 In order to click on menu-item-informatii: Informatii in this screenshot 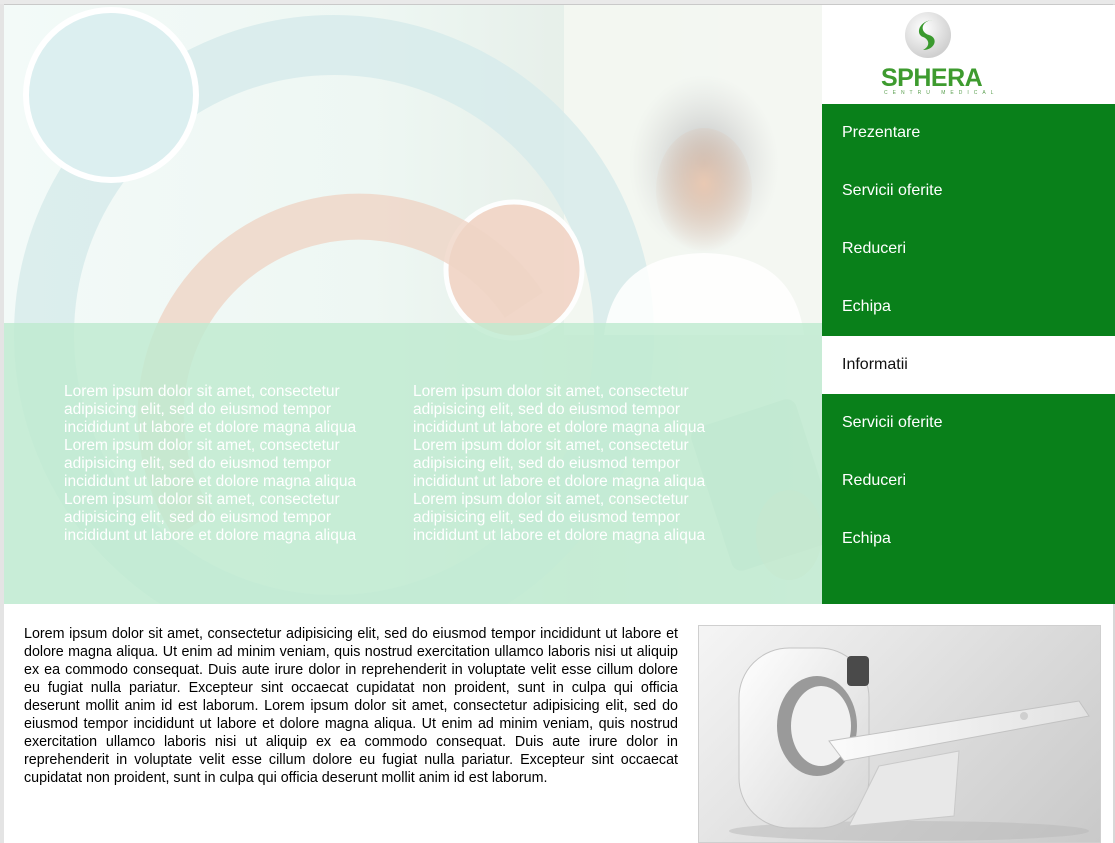, I will do `click(968, 365)`.